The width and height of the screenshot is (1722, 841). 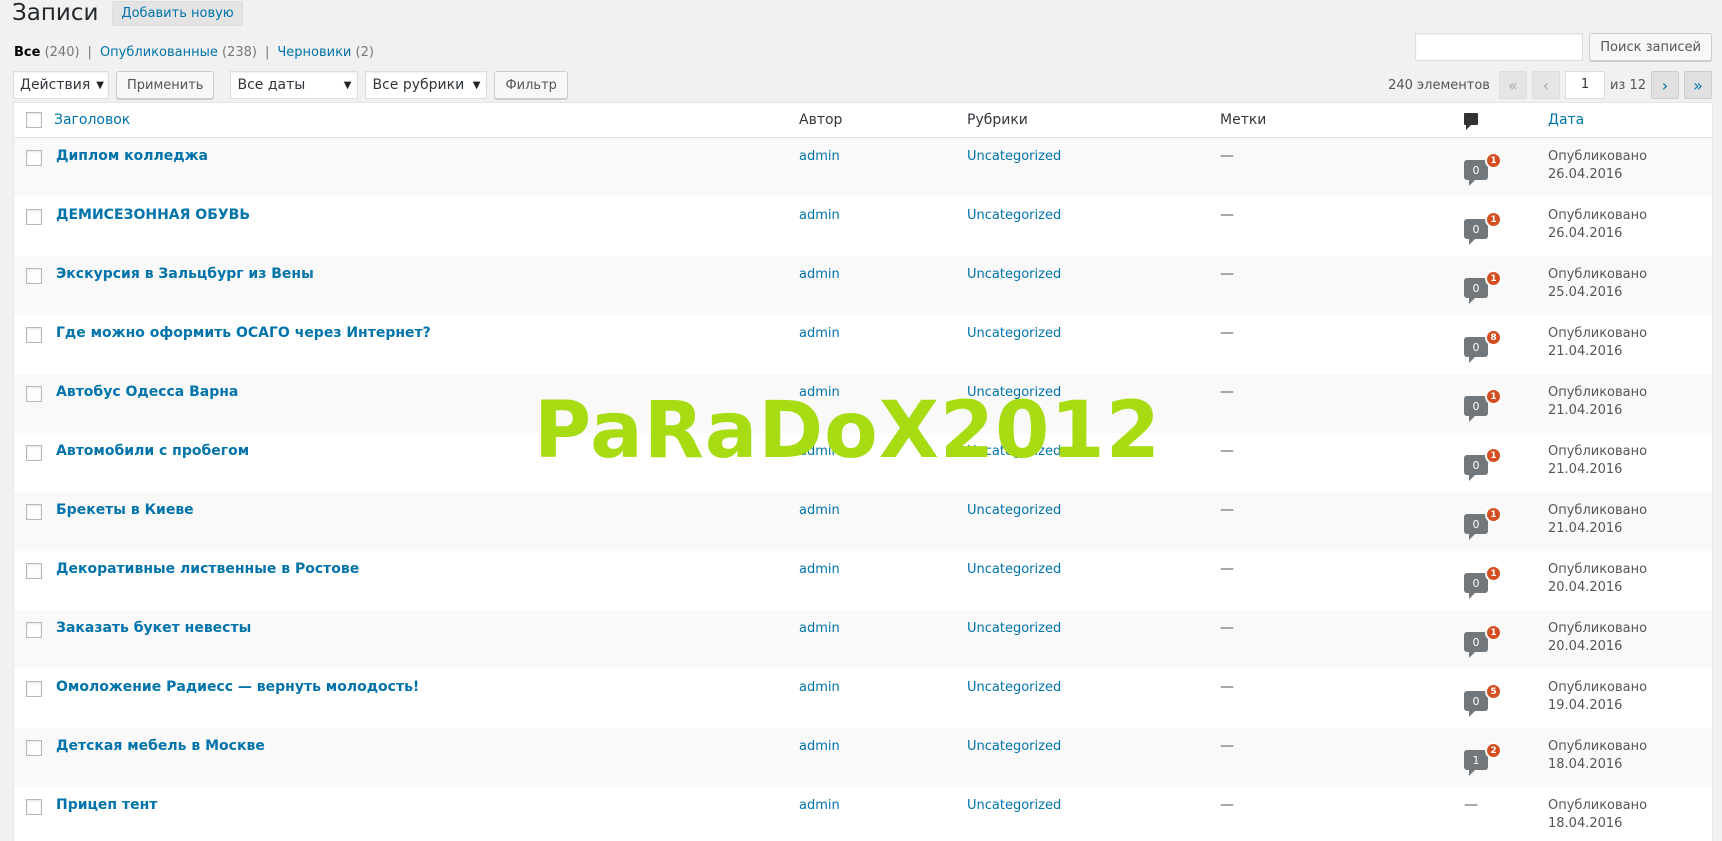 What do you see at coordinates (165, 85) in the screenshot?
I see `apply-button: Применить` at bounding box center [165, 85].